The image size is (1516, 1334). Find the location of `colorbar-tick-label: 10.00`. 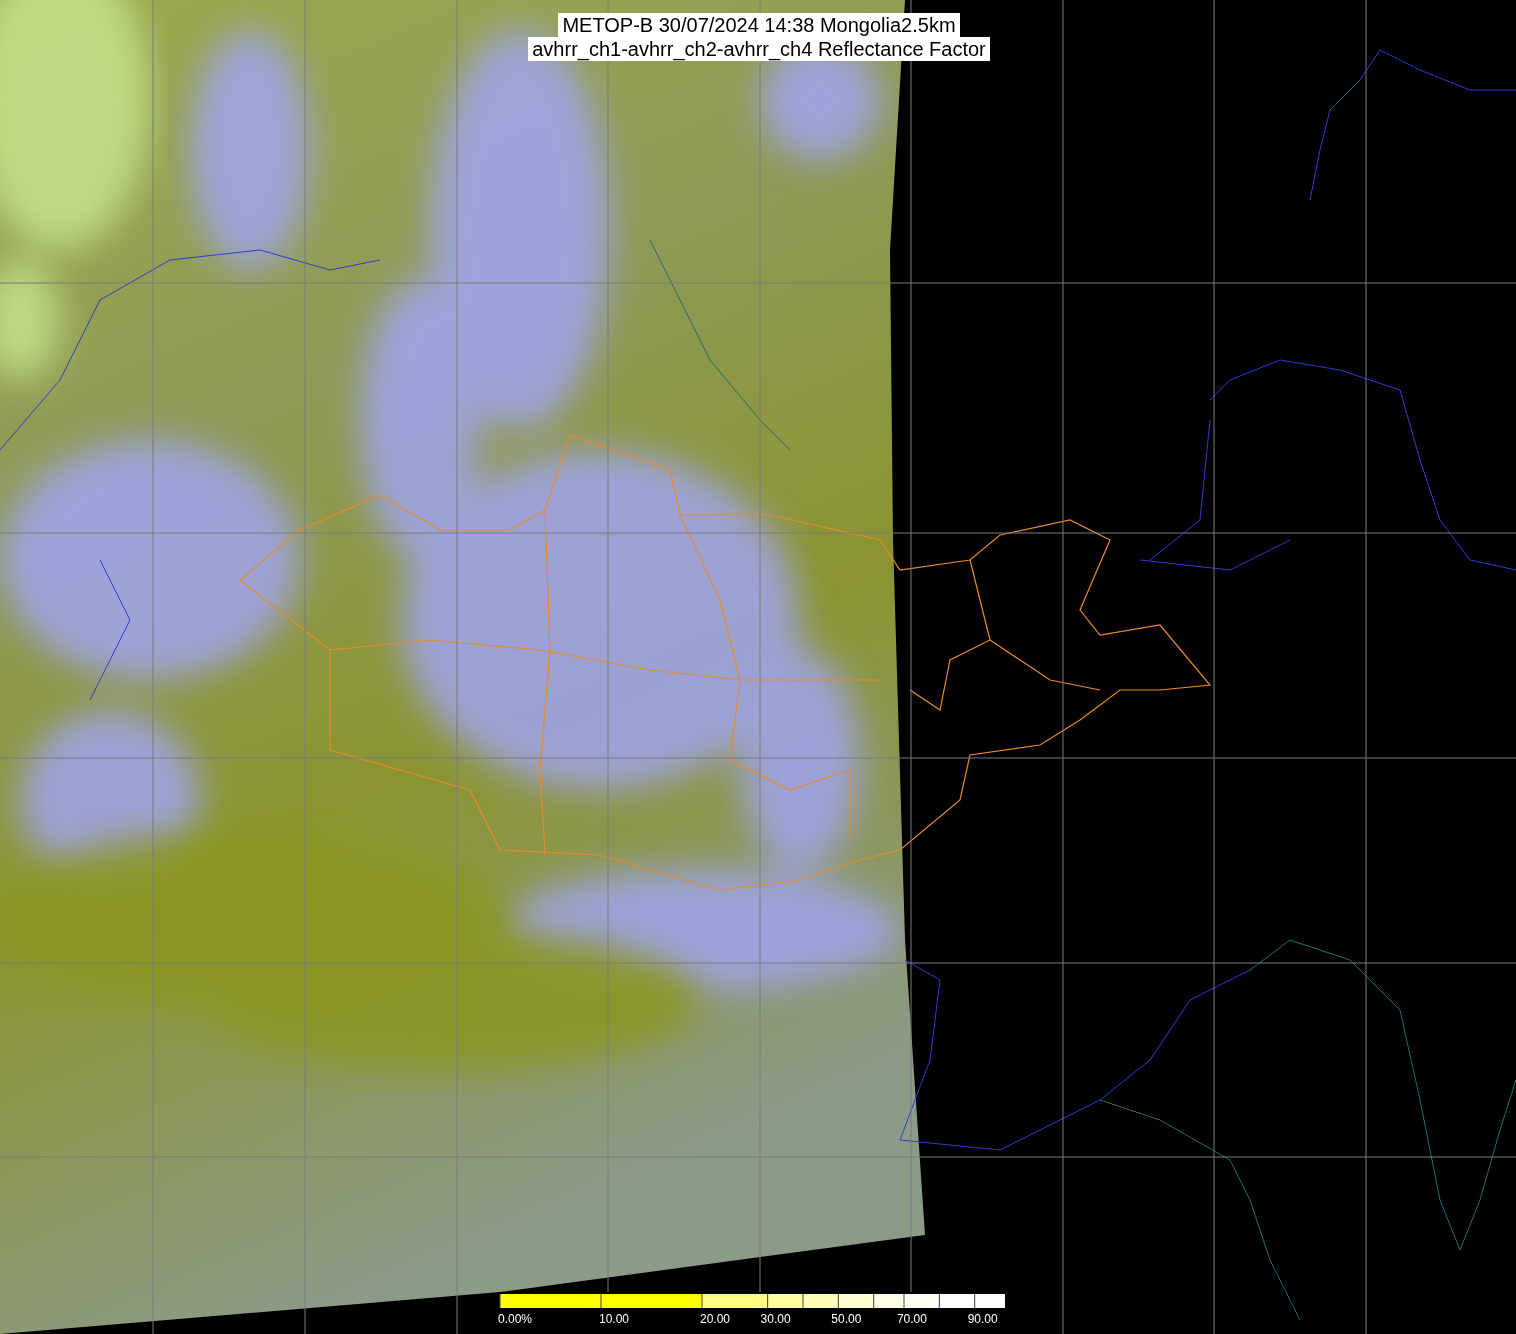

colorbar-tick-label: 10.00 is located at coordinates (614, 1319).